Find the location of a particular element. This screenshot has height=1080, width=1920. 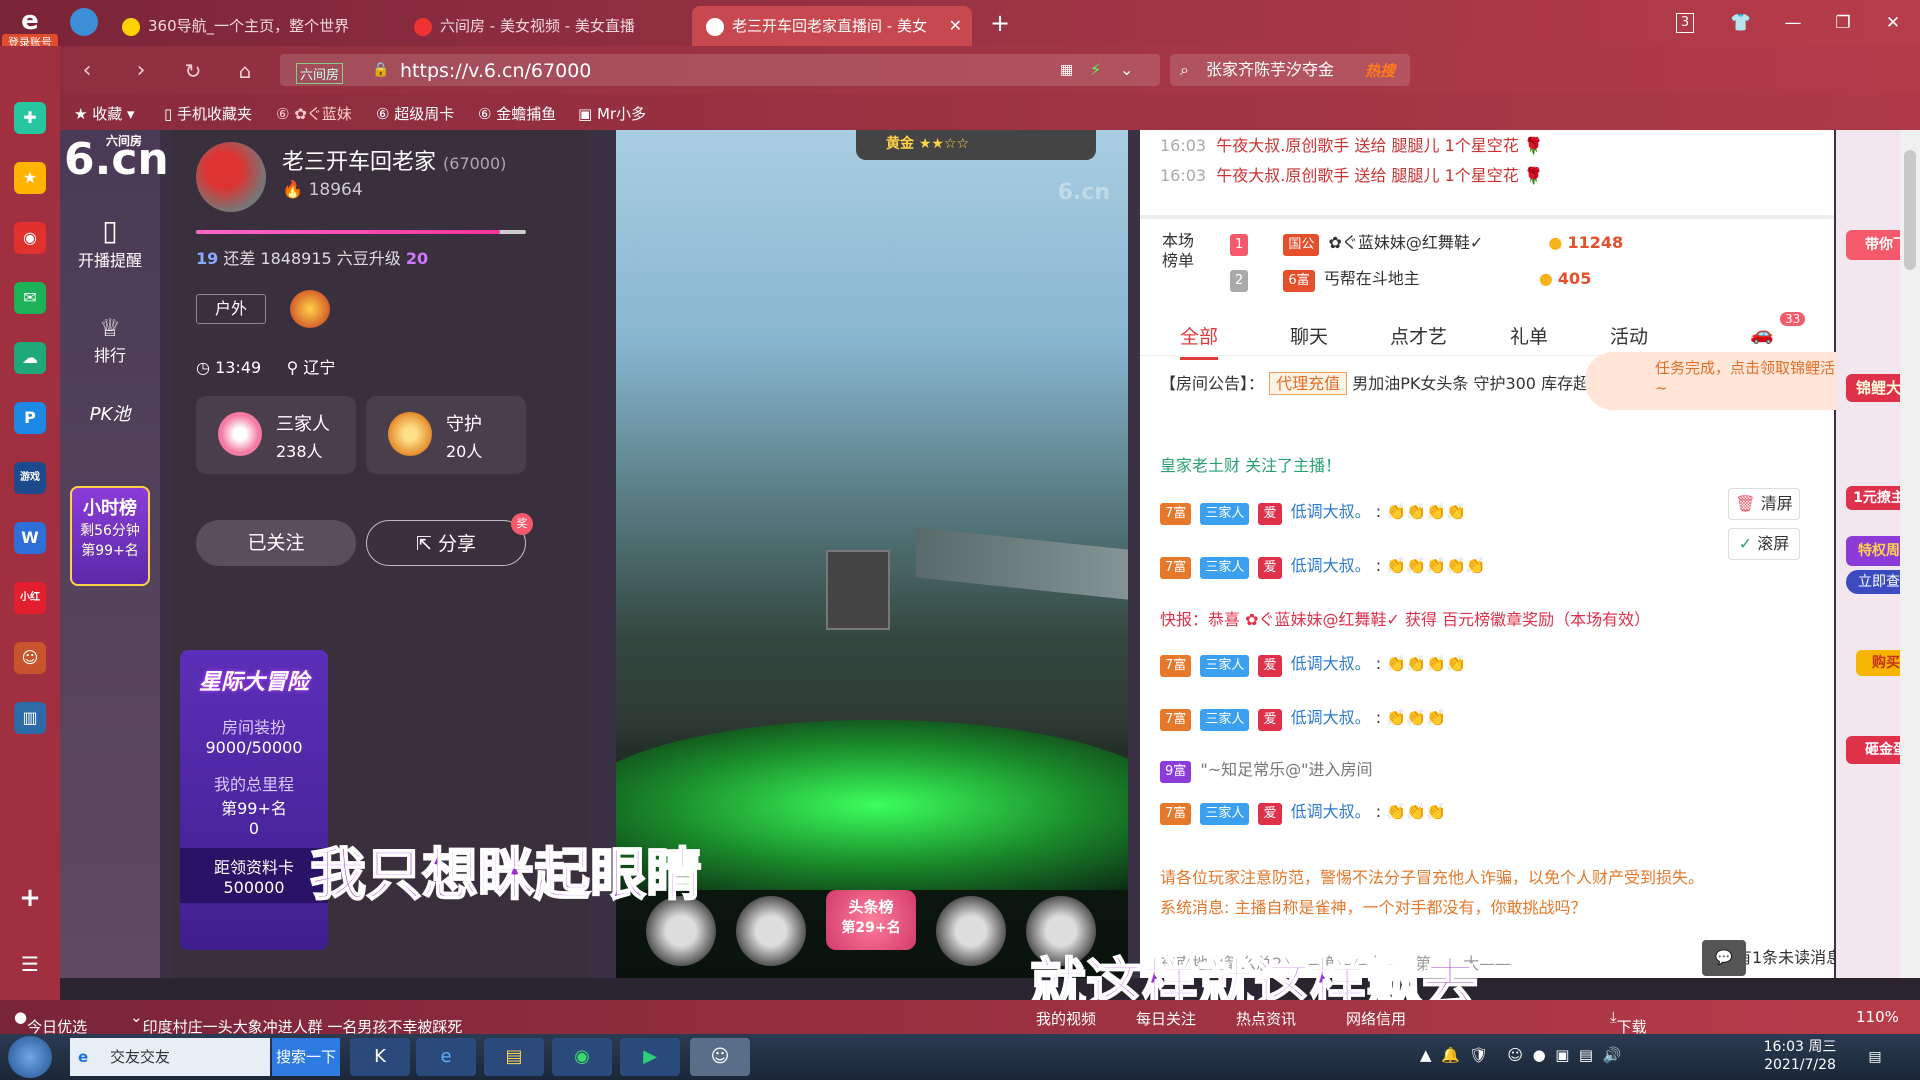

folder-icon: ▤ is located at coordinates (514, 1057).